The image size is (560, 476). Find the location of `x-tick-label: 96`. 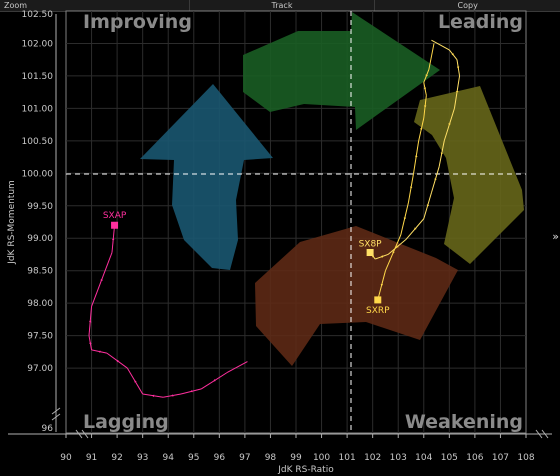

x-tick-label: 96 is located at coordinates (220, 458).